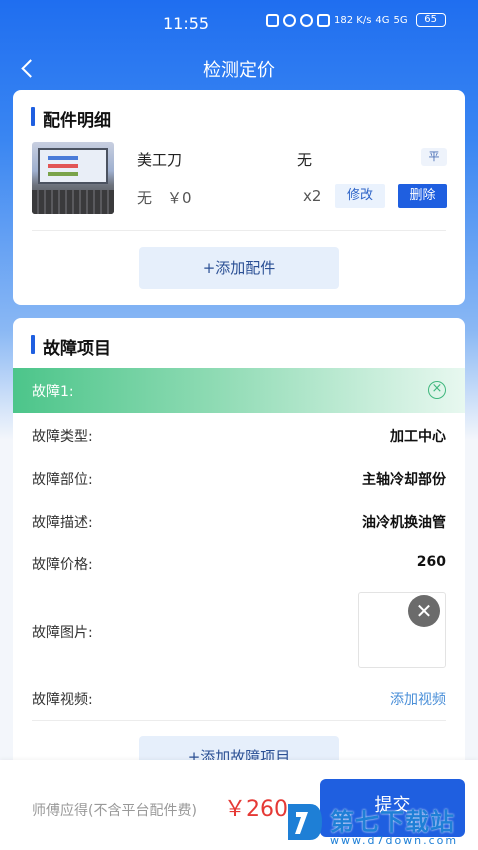  What do you see at coordinates (186, 23) in the screenshot?
I see `status-time: 11:55` at bounding box center [186, 23].